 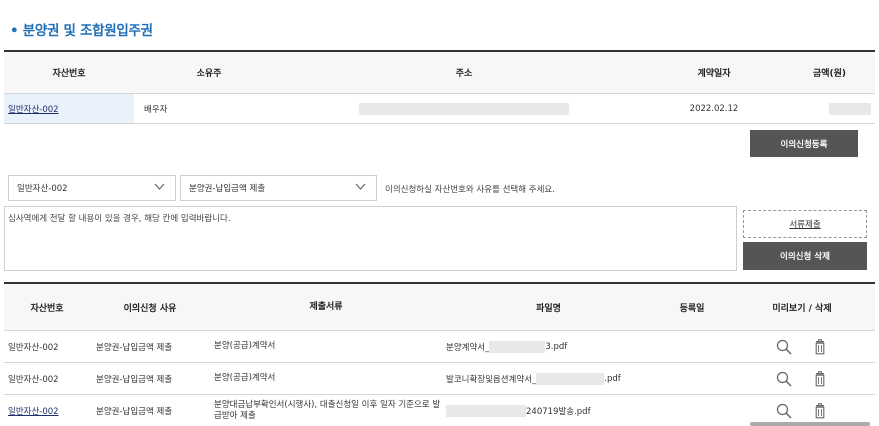 I want to click on register-objection-button: 이의신청등록, so click(x=804, y=143).